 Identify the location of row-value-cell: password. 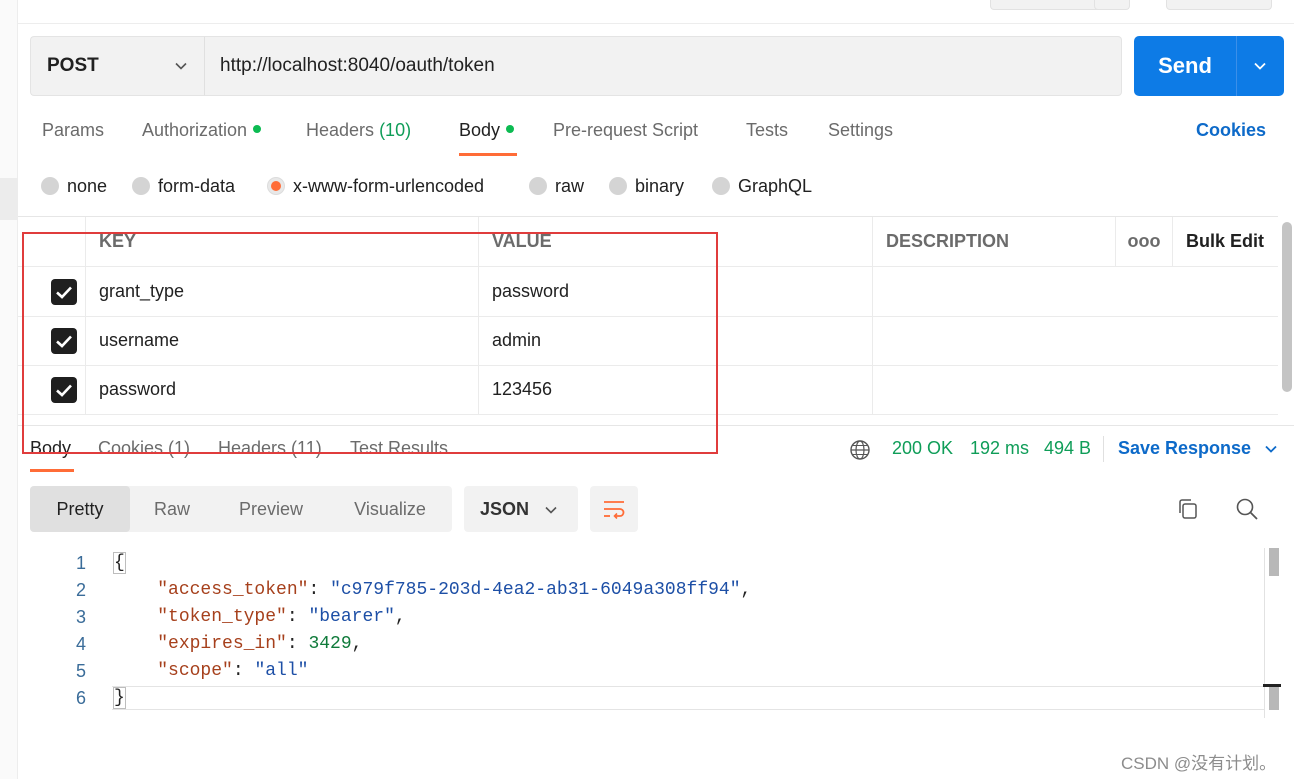
(675, 291).